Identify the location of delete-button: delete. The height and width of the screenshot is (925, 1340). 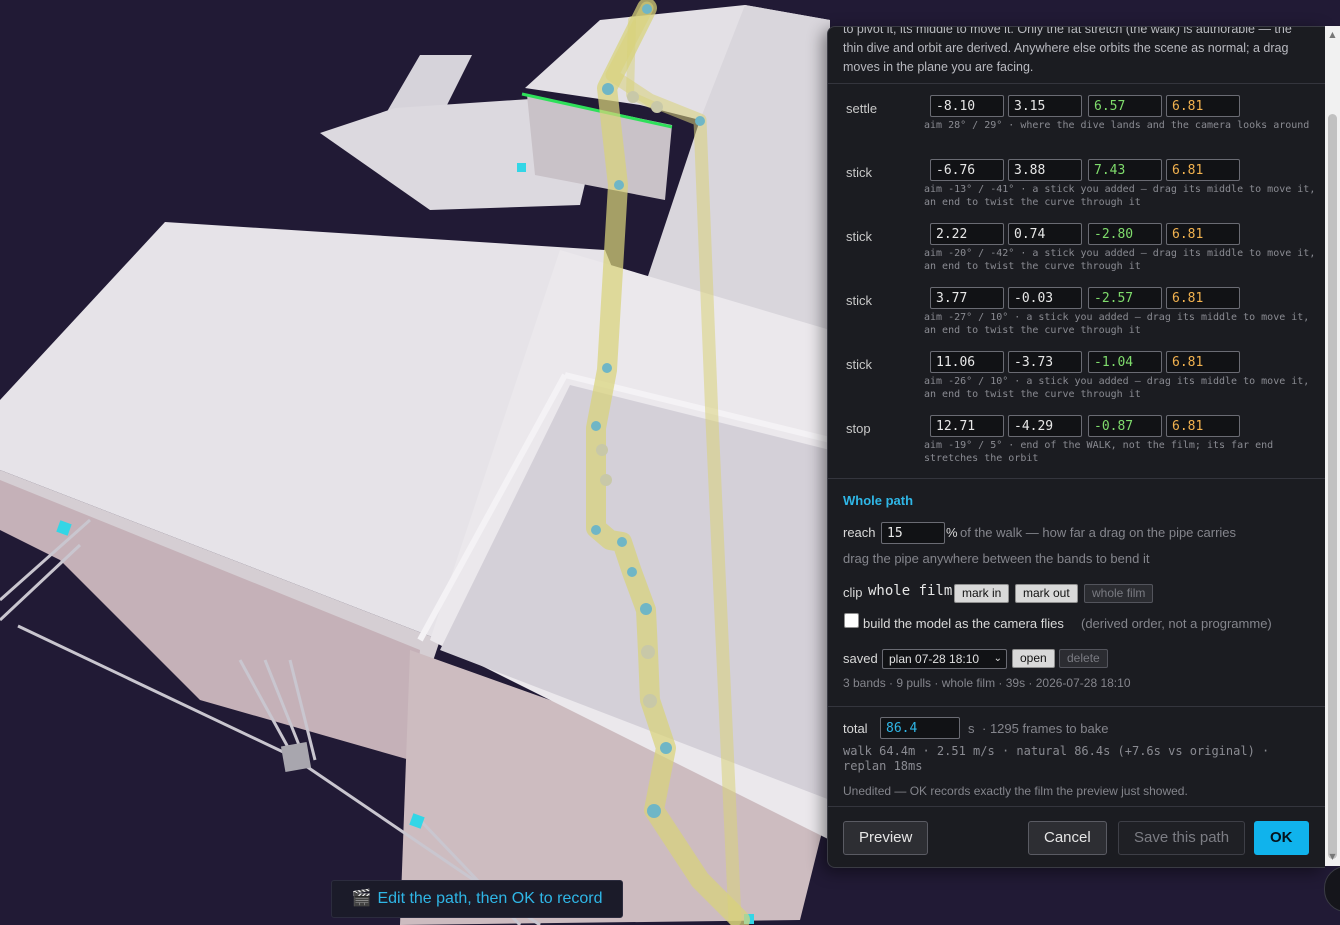
(1083, 658).